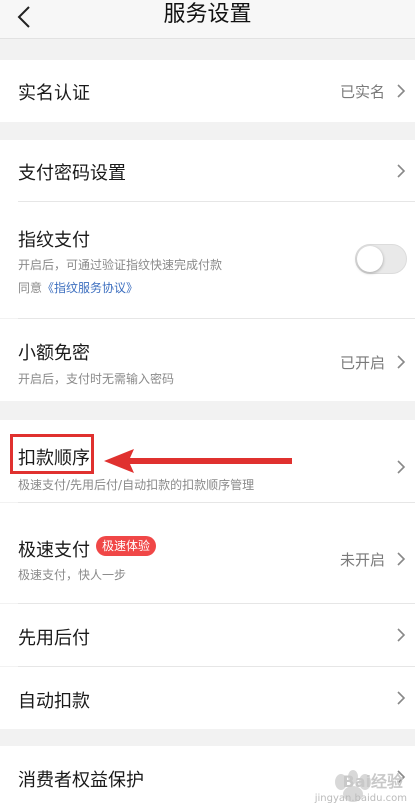 The width and height of the screenshot is (415, 808). Describe the element at coordinates (120, 265) in the screenshot. I see `fingerprint-desc: 开启后，可通过验证指纹快速完成付款` at that location.